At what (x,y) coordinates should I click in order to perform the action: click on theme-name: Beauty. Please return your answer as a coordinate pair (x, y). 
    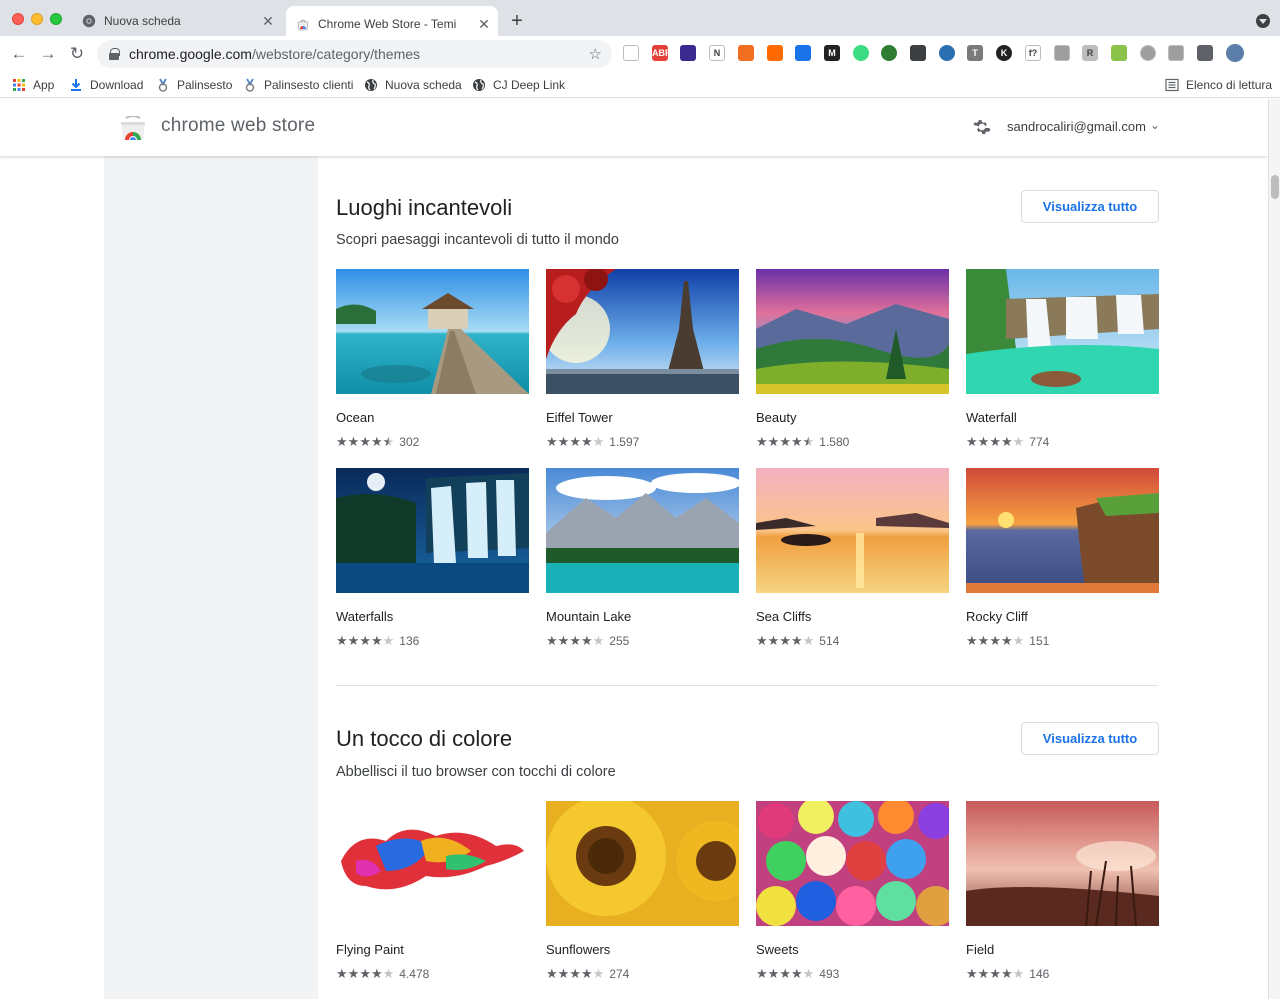
    Looking at the image, I should click on (852, 418).